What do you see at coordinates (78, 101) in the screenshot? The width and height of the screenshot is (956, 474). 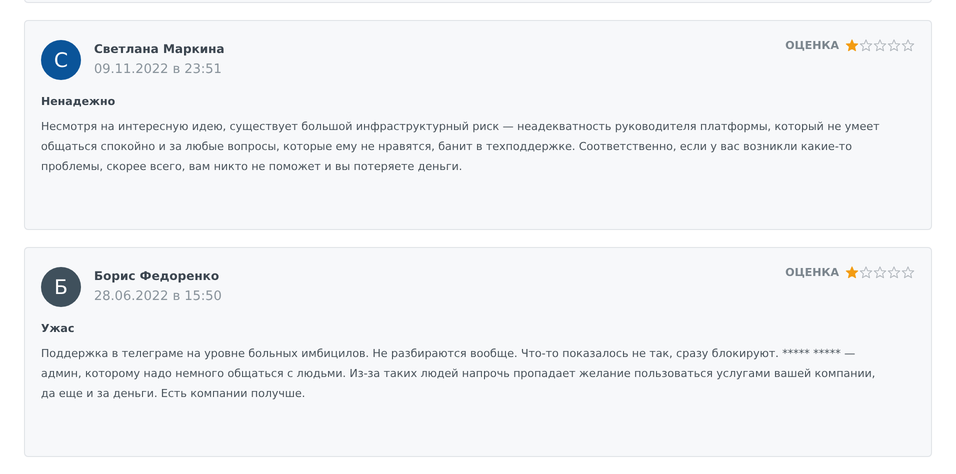 I see `review-title: Ненадежно` at bounding box center [78, 101].